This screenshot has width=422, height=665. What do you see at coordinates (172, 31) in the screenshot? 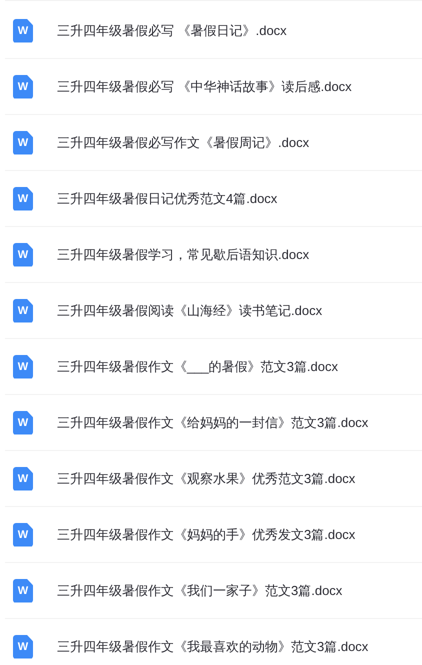
I see `file-name: 三升四年级暑假必写 《暑假日记》.docx` at bounding box center [172, 31].